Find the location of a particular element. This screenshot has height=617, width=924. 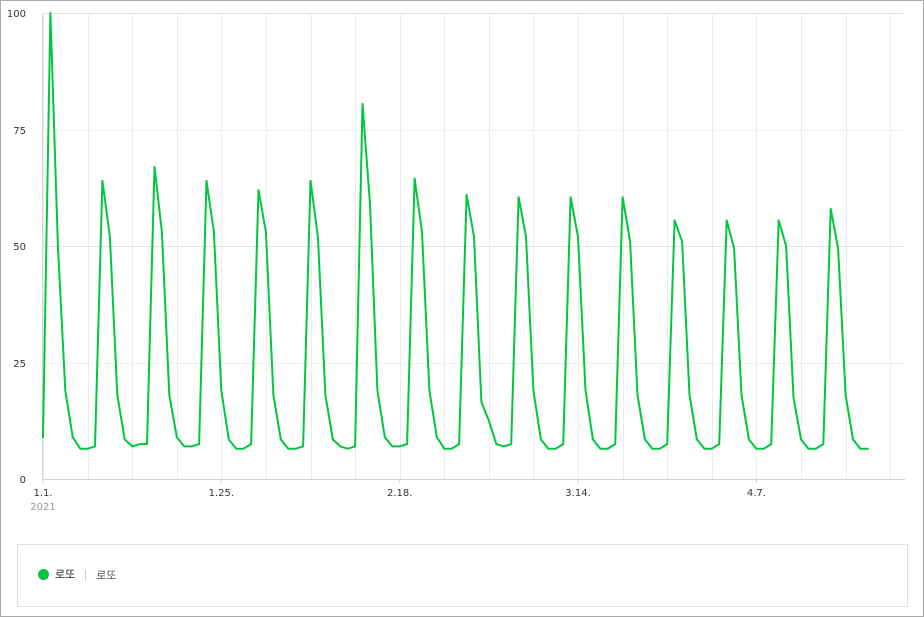

y-tick-label: 100 is located at coordinates (16, 14).